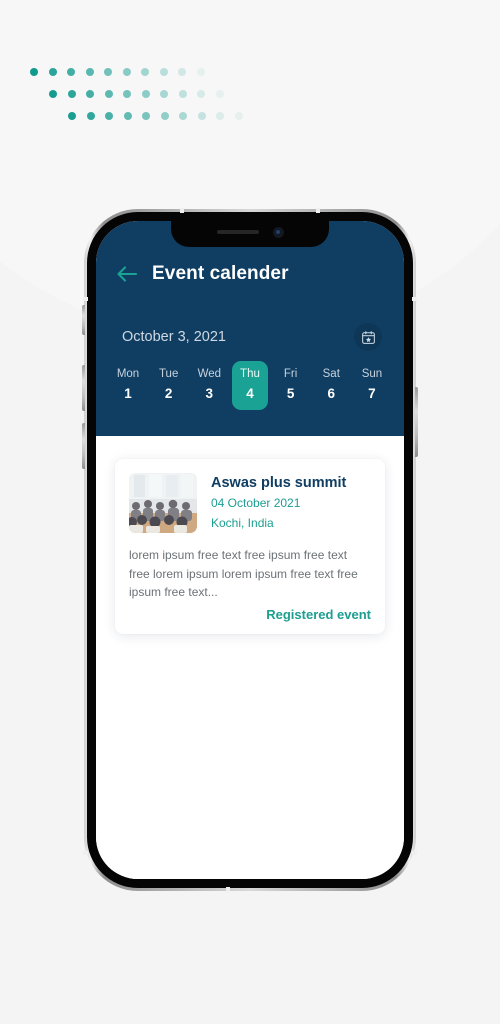 This screenshot has width=500, height=1024. I want to click on page-title: Event calender, so click(220, 273).